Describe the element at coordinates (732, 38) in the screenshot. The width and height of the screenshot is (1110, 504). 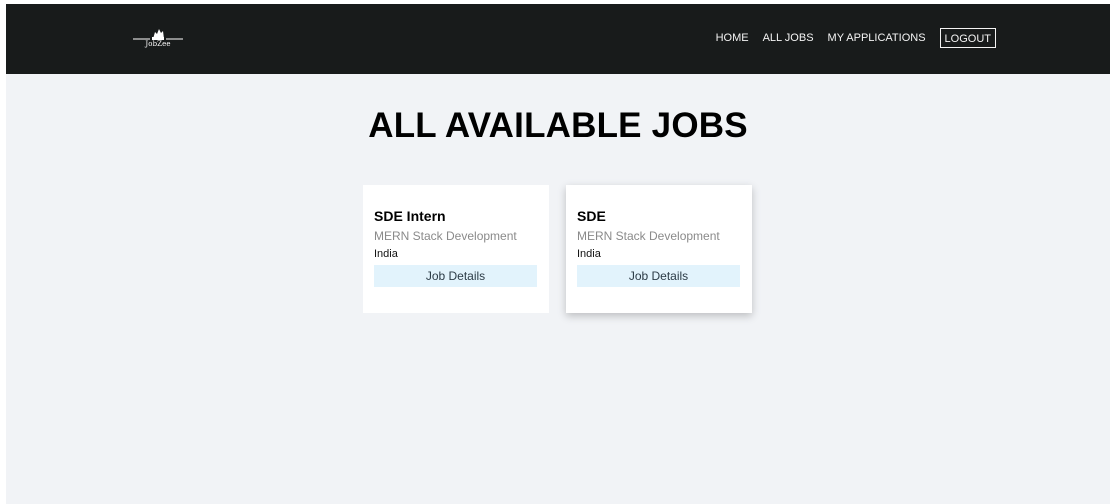
I see `nav-home-link: HOME` at that location.